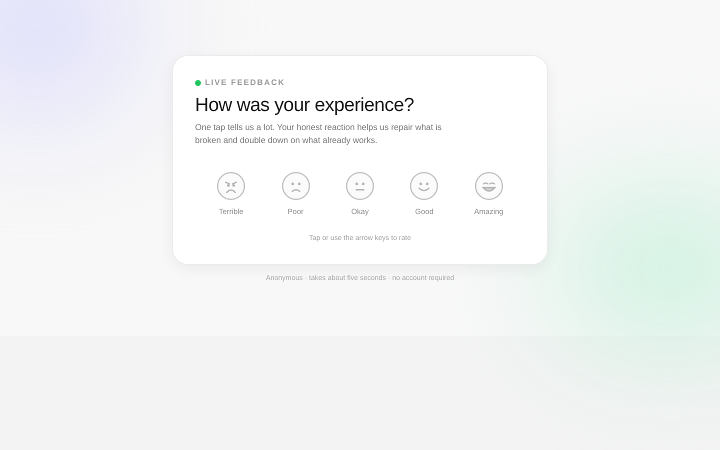 The image size is (720, 450). I want to click on eyebrow-label: LIVE FEEDBACK, so click(245, 83).